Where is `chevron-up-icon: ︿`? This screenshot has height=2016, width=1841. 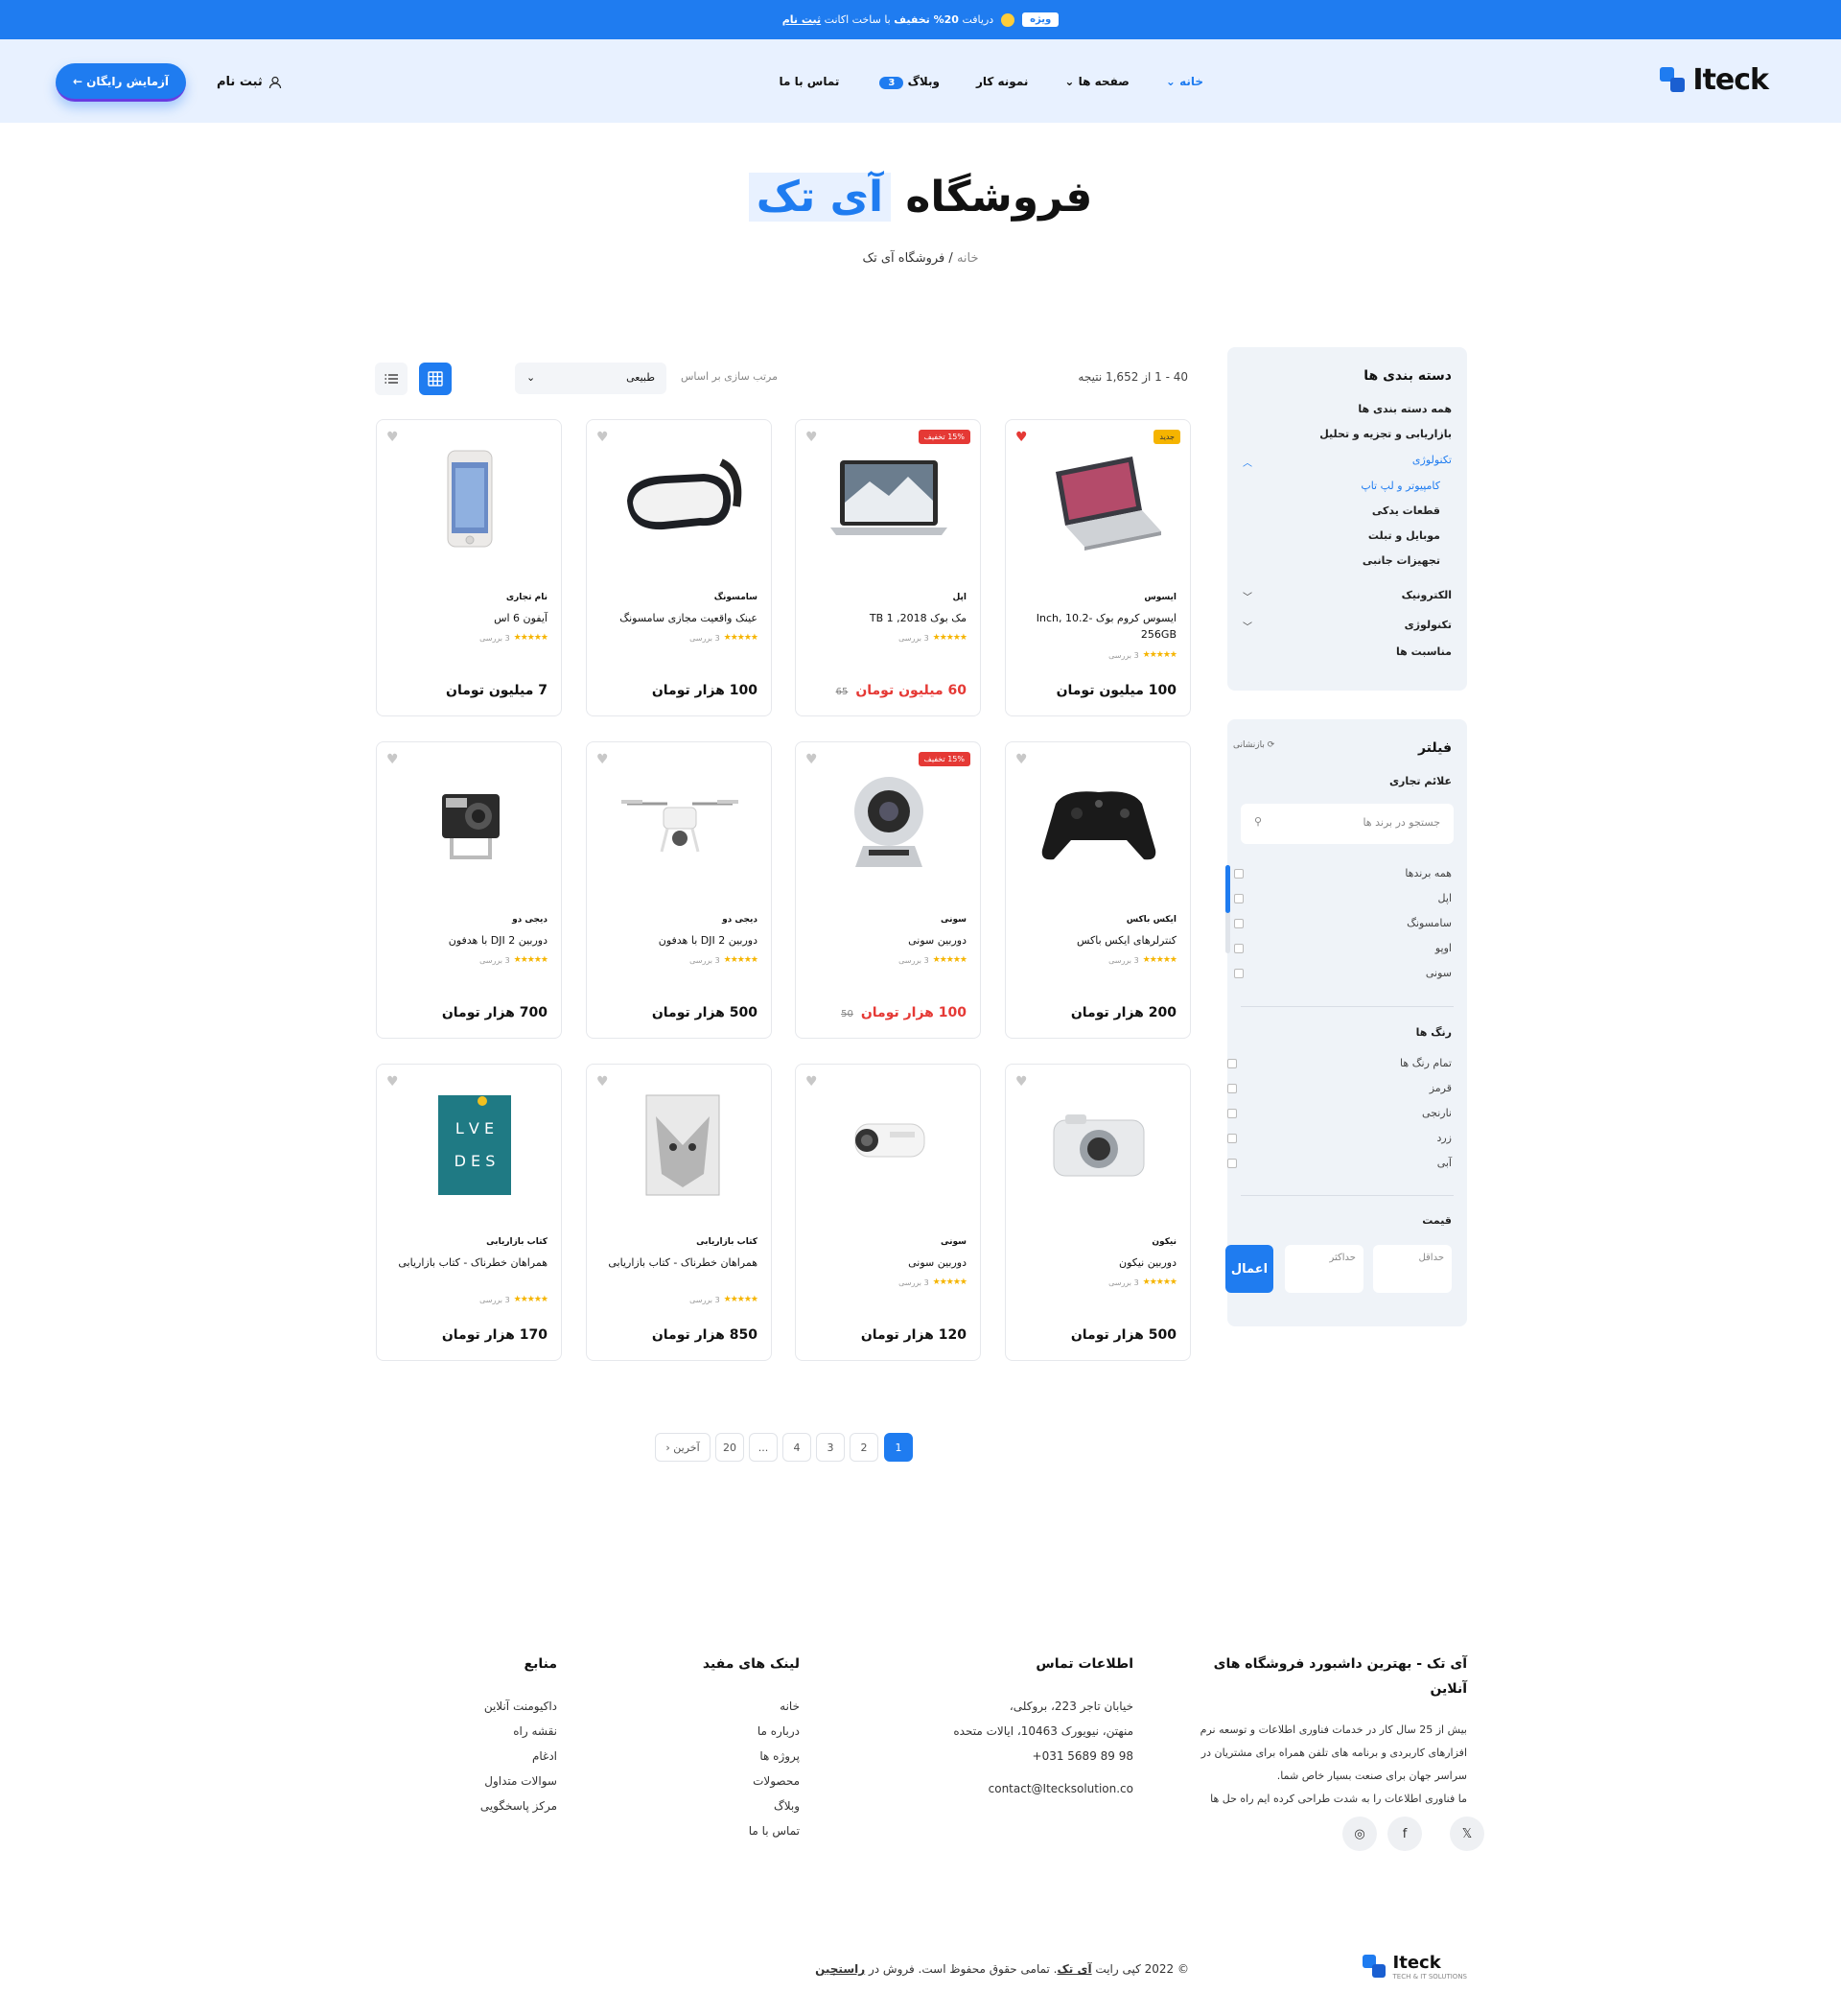
chevron-up-icon: ︿ is located at coordinates (1247, 462).